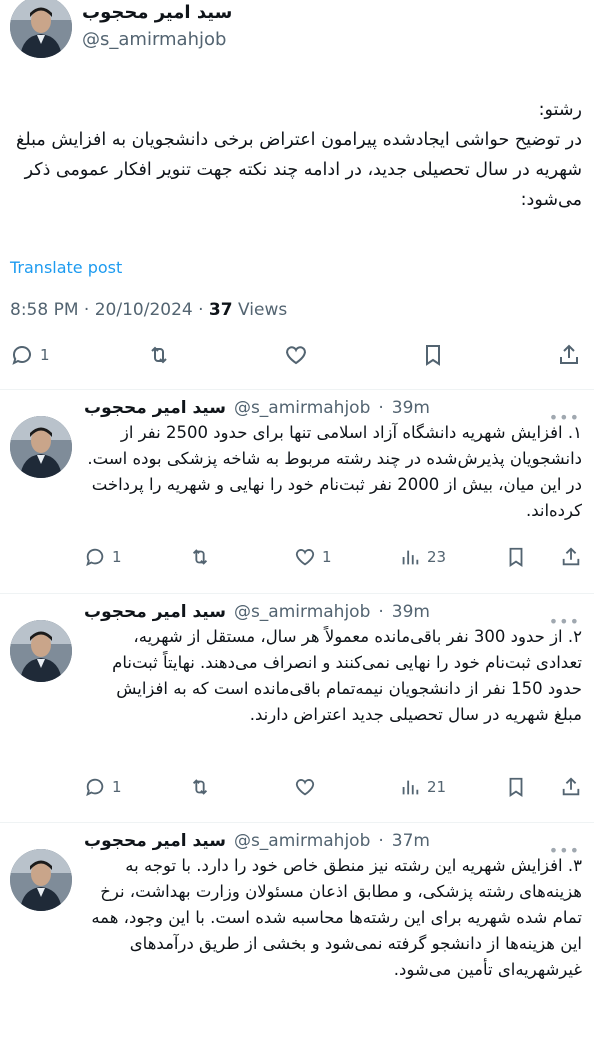 The width and height of the screenshot is (594, 1042). I want to click on reply-header: سید امیر محجوب @s_amirmahjob · 37m, so click(257, 841).